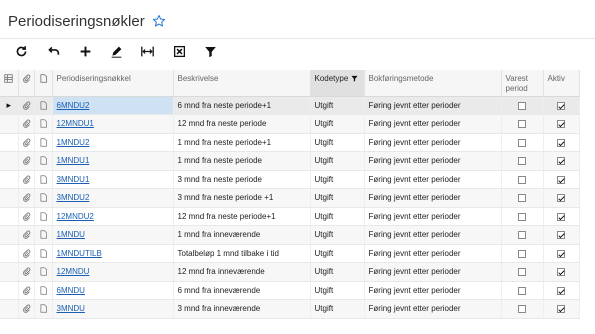 This screenshot has height=334, width=595. What do you see at coordinates (113, 142) in the screenshot?
I see `key-cell: 1MNDU2` at bounding box center [113, 142].